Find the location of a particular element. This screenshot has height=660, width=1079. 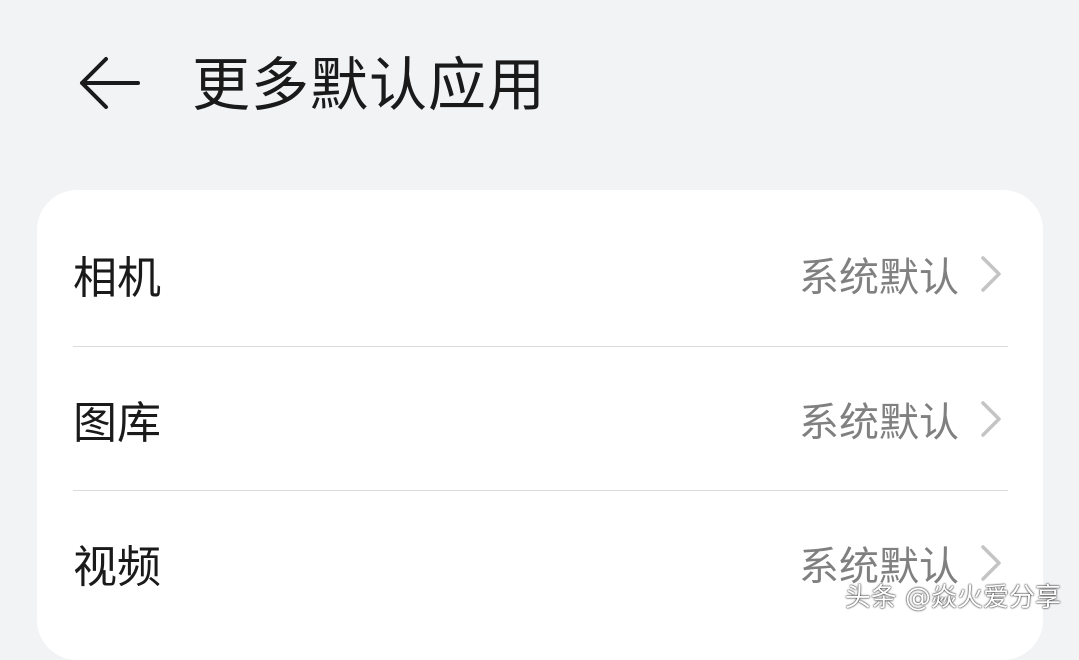

back-button is located at coordinates (110, 83).